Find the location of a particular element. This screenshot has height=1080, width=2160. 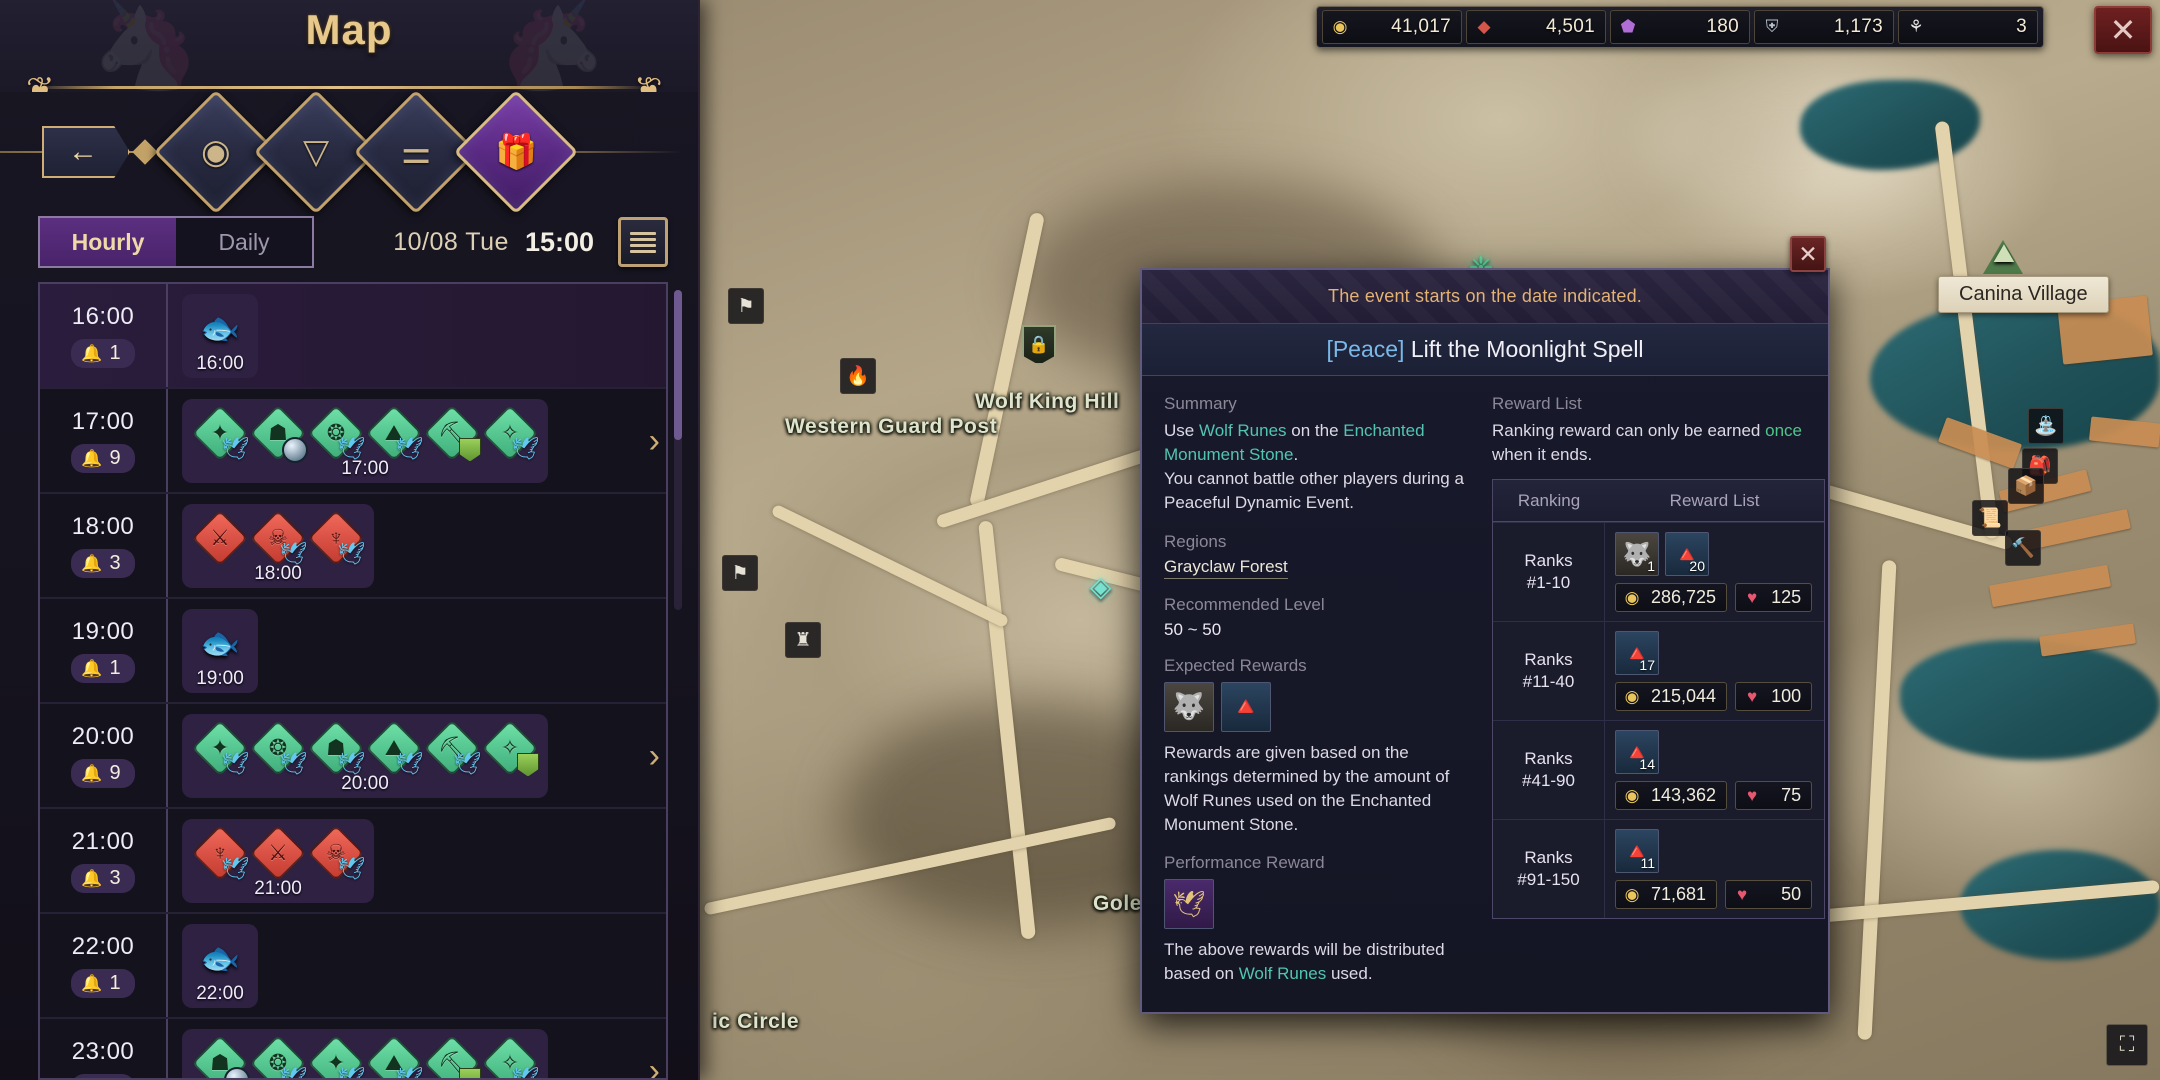

schedule-row-time-cell: 22:00 🔔 1 is located at coordinates (104, 965).